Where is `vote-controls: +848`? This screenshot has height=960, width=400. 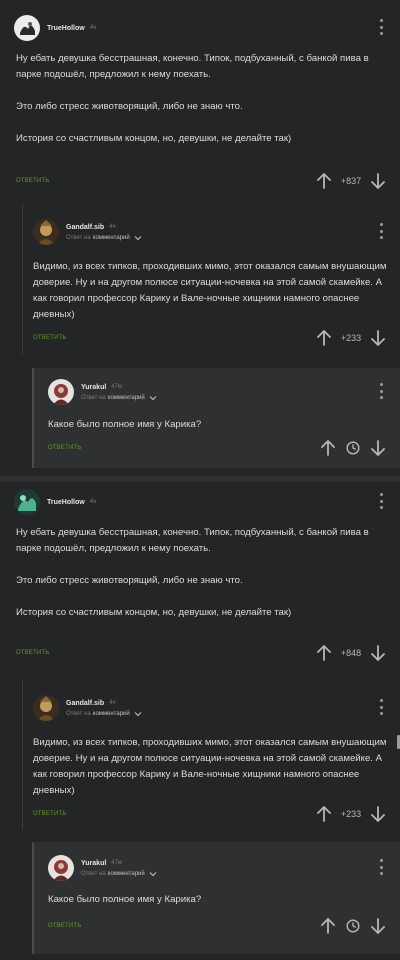 vote-controls: +848 is located at coordinates (351, 653).